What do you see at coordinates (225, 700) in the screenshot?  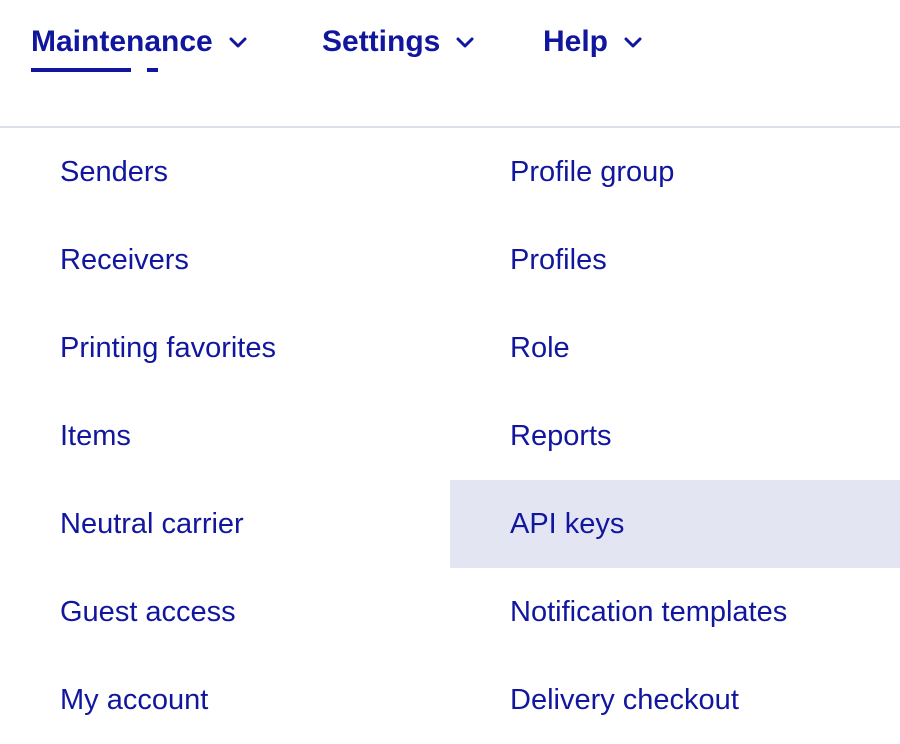 I see `menu-item-my-account: My account` at bounding box center [225, 700].